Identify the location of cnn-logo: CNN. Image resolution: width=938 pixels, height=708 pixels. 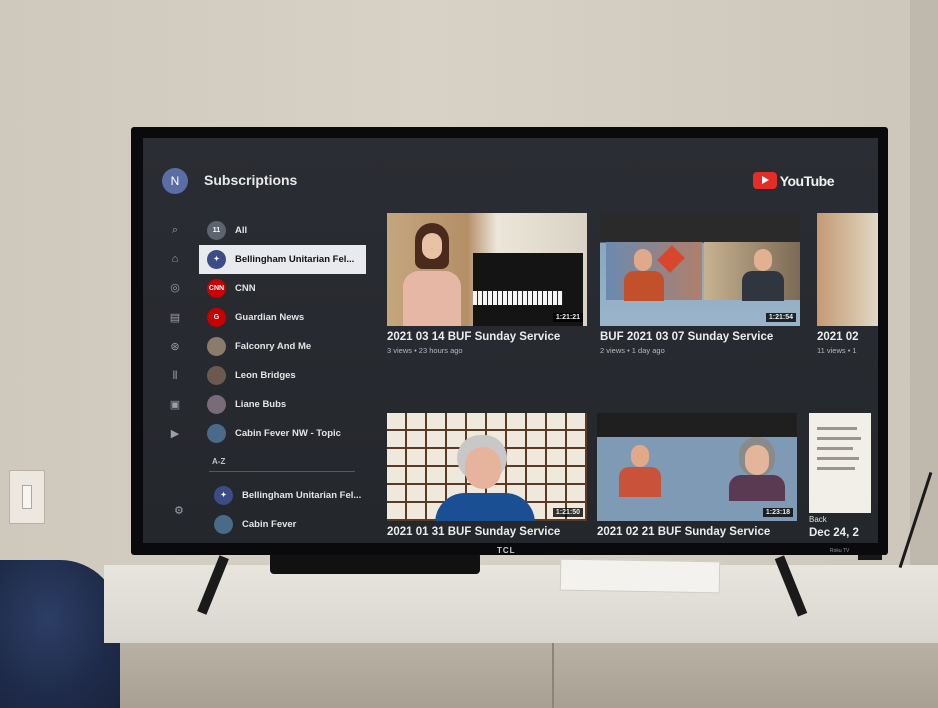
(216, 288).